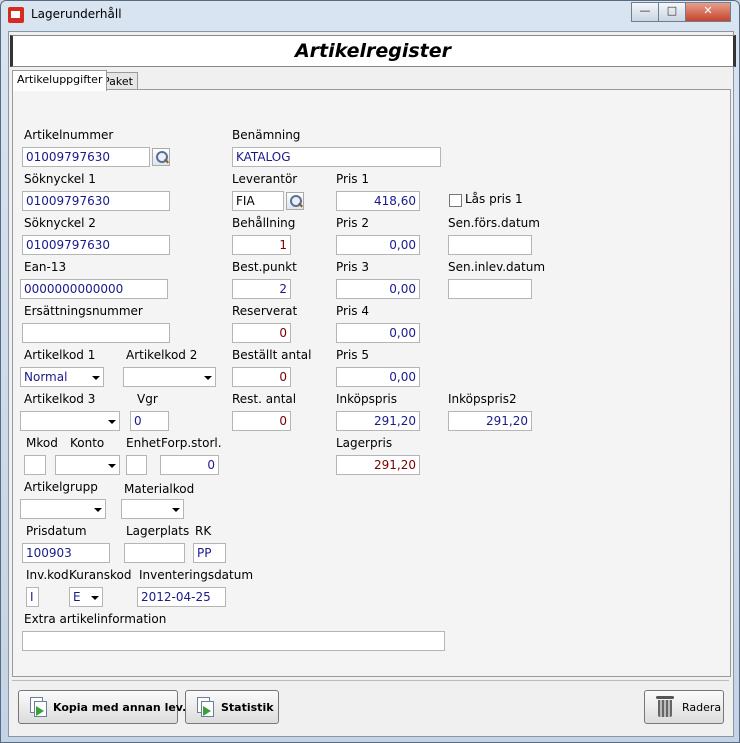 The height and width of the screenshot is (743, 740). I want to click on kuranskod-value: E, so click(77, 597).